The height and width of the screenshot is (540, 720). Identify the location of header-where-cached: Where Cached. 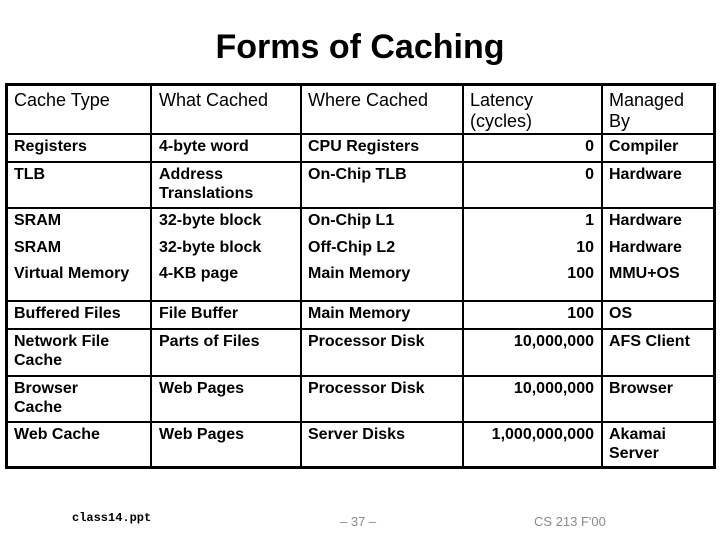
(368, 100).